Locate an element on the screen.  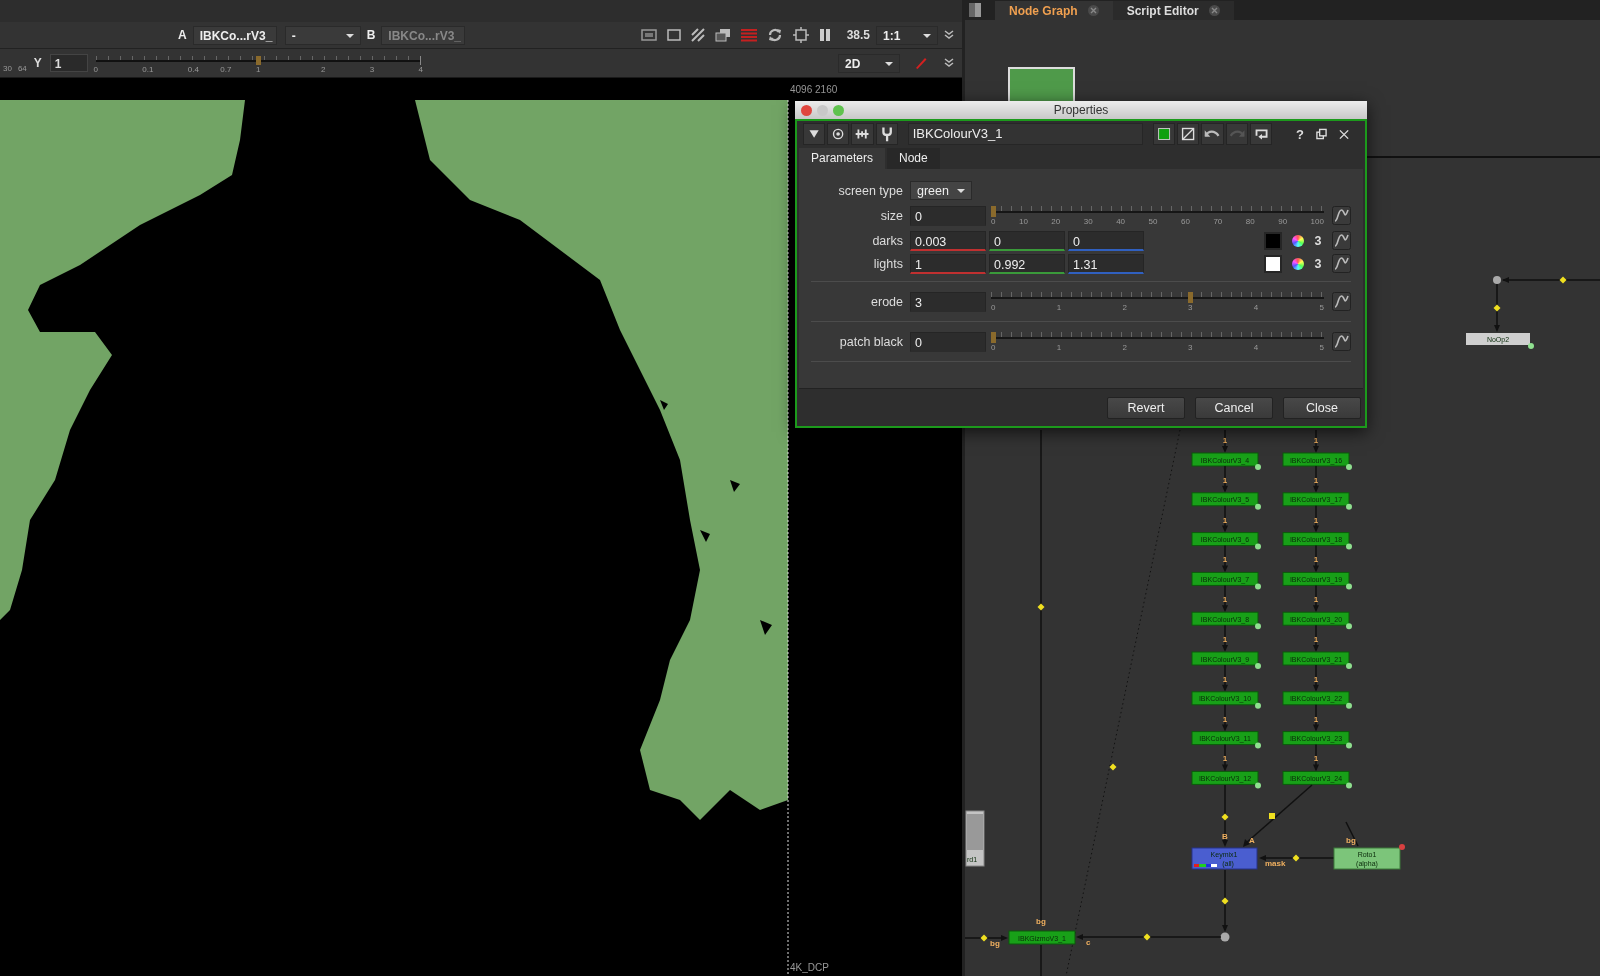
scale-dropdown: 1:1 is located at coordinates (907, 35).